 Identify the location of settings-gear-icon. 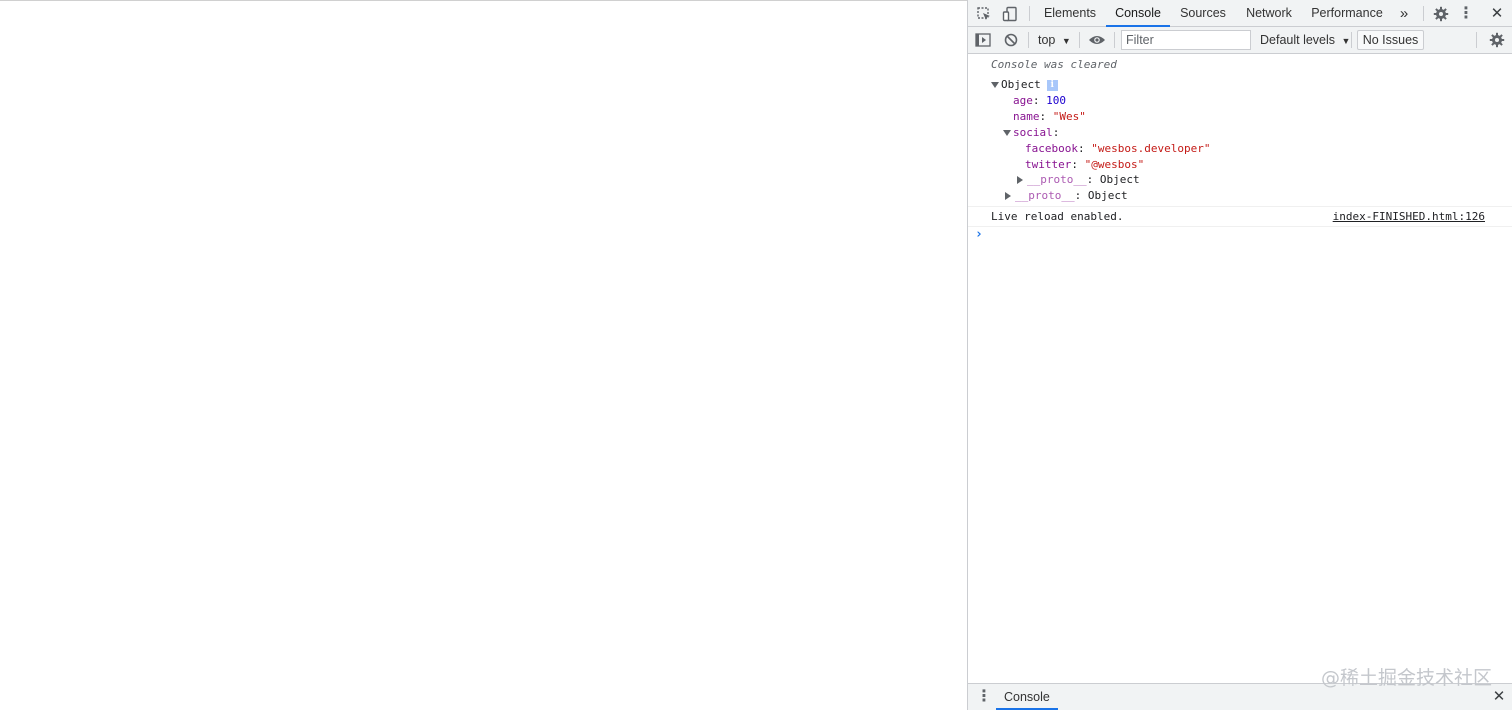
(1441, 13).